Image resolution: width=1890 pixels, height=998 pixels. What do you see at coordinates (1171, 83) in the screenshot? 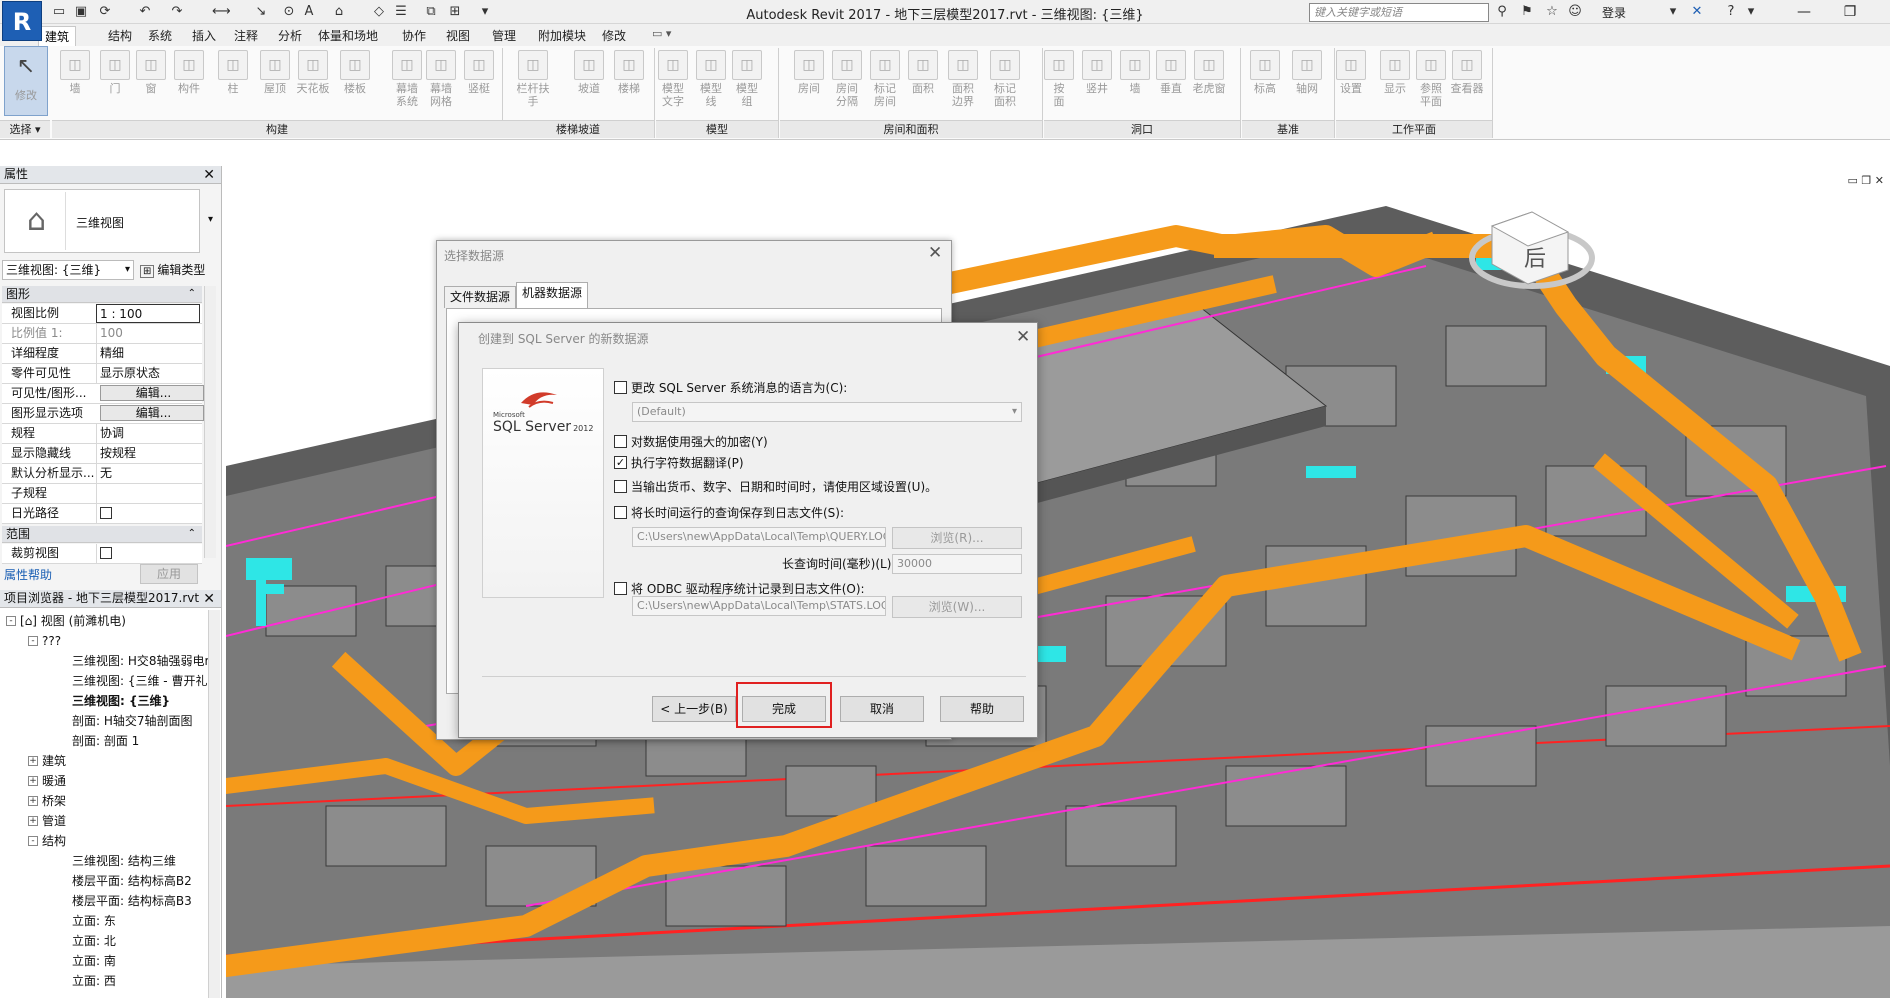
I see `ribbon-tool-26: ◫ 垂直` at bounding box center [1171, 83].